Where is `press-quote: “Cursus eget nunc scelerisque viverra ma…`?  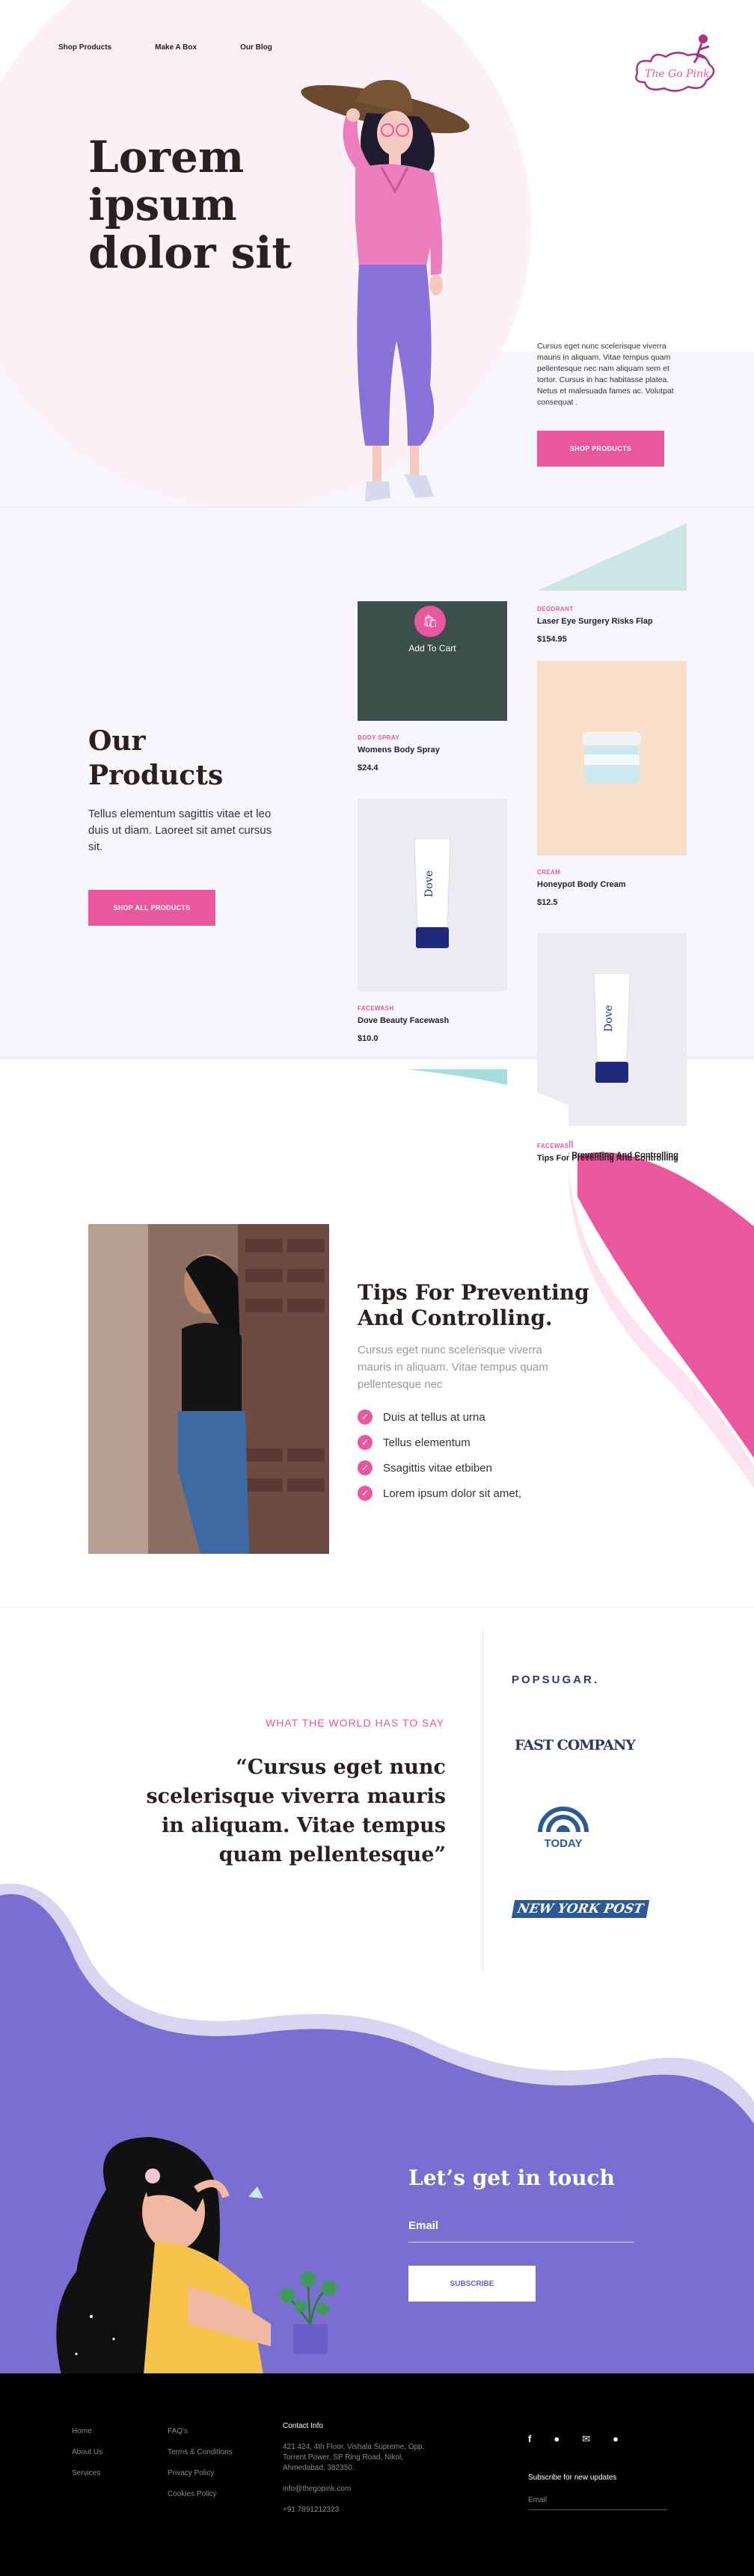 press-quote: “Cursus eget nunc scelerisque viverra ma… is located at coordinates (296, 1811).